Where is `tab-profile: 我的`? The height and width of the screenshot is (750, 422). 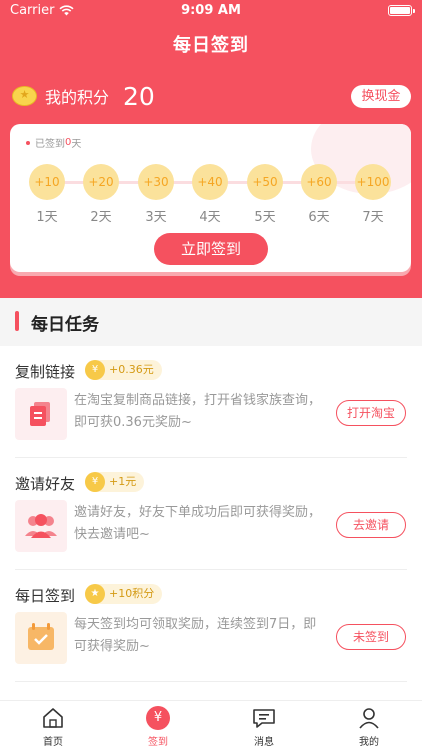 tab-profile: 我的 is located at coordinates (369, 726).